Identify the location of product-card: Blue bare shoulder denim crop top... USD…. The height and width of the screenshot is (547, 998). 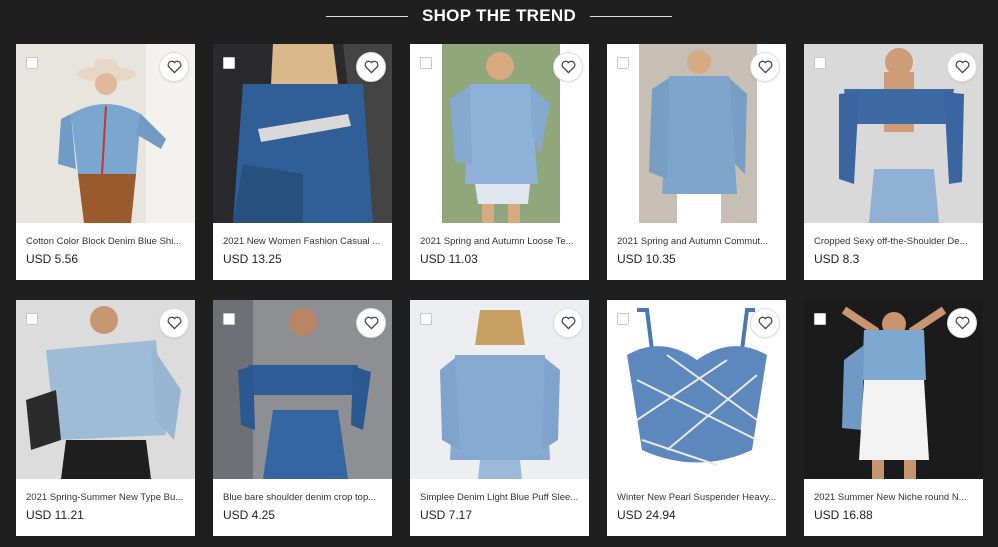
(302, 418).